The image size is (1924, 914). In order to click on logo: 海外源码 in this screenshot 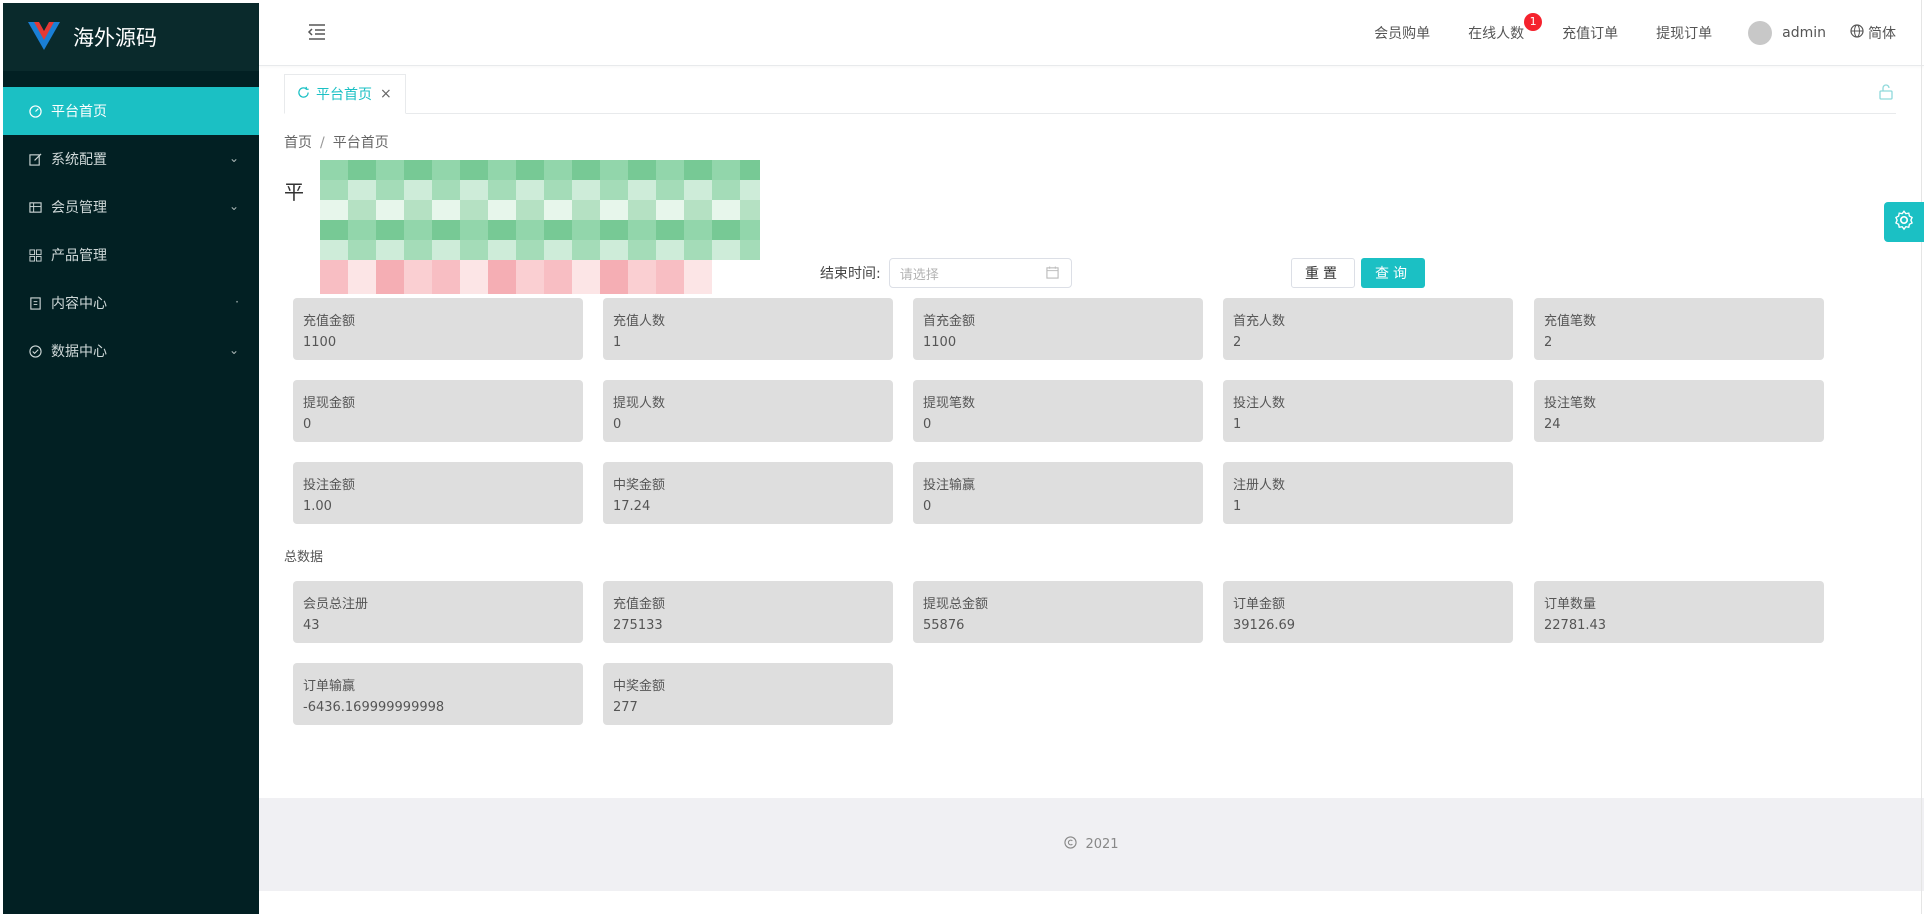, I will do `click(131, 37)`.